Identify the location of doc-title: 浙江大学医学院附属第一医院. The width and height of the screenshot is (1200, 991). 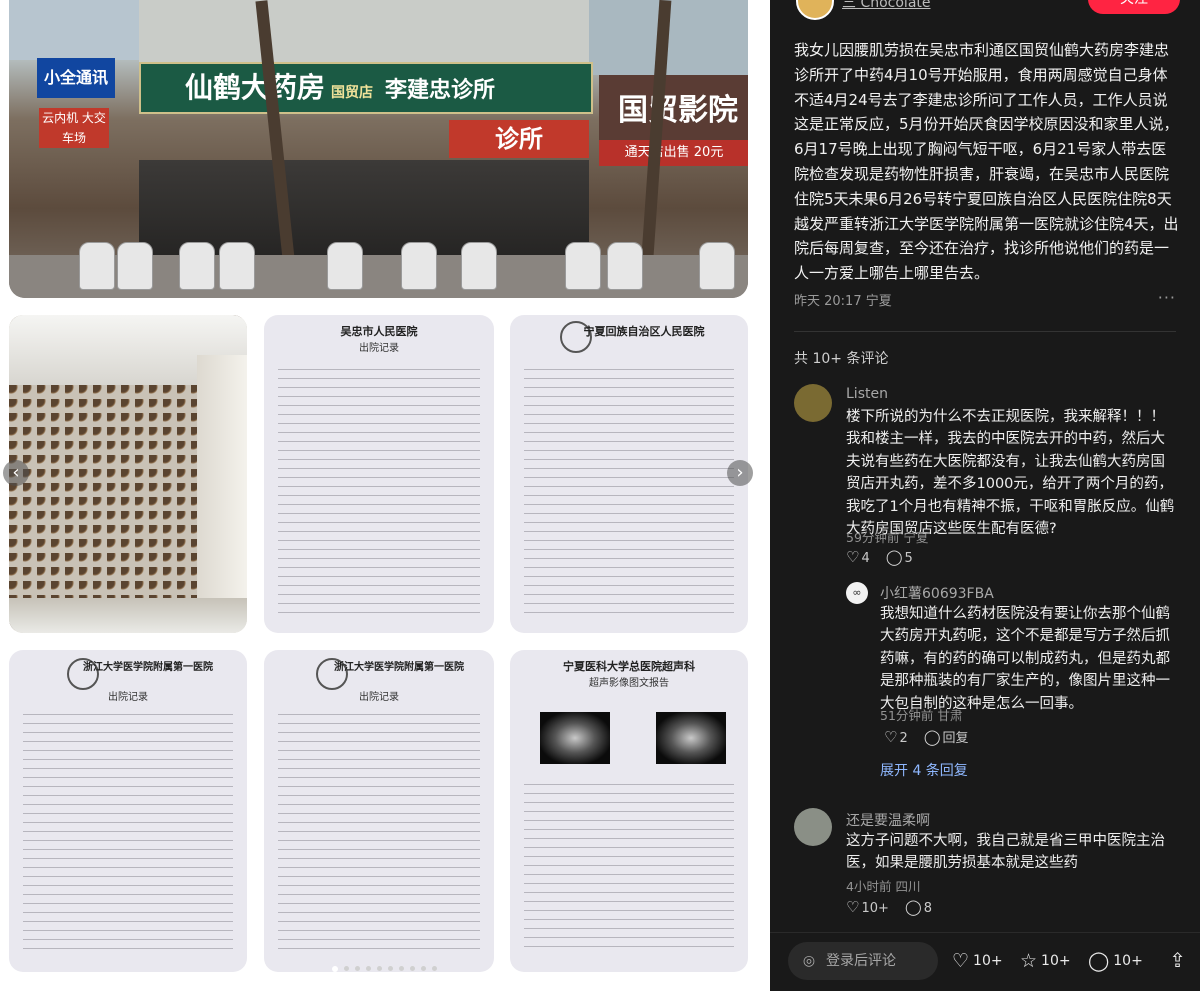
(399, 667).